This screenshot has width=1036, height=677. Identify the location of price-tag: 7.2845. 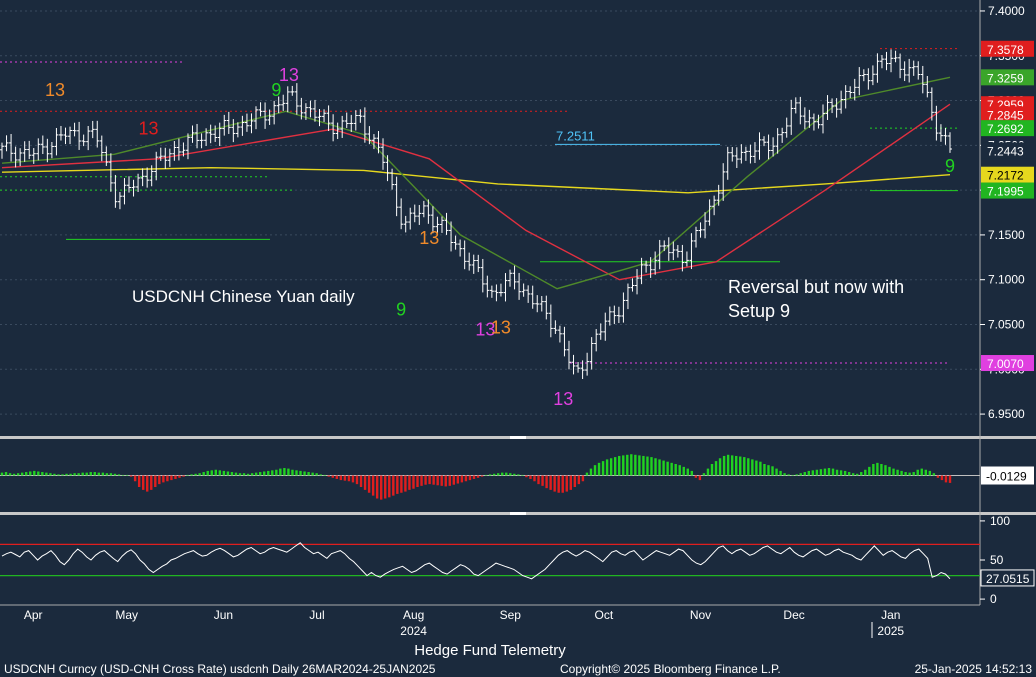
(1007, 114).